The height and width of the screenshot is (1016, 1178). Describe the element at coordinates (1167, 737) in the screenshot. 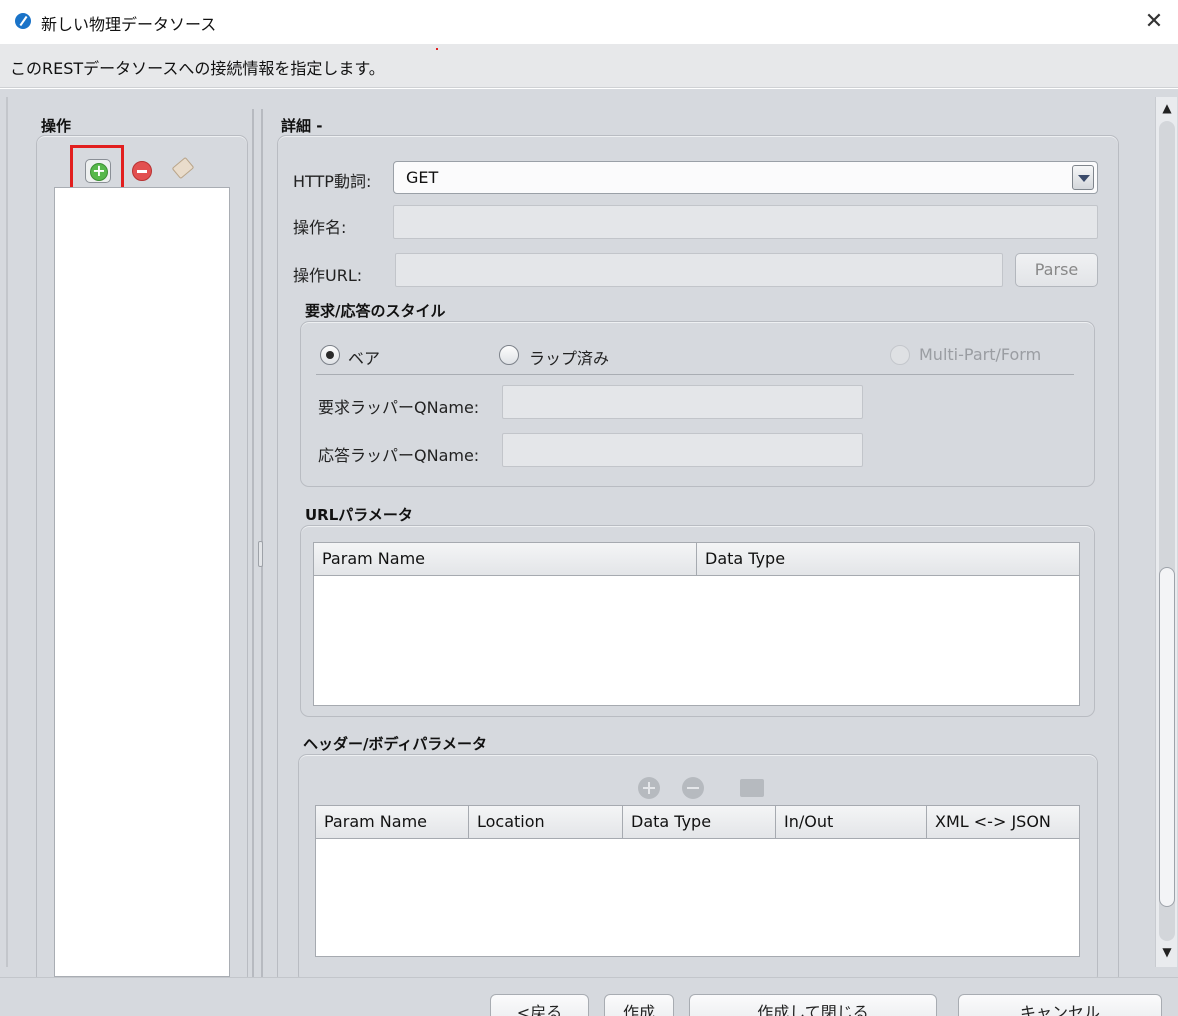

I see `scroll-thumb` at that location.